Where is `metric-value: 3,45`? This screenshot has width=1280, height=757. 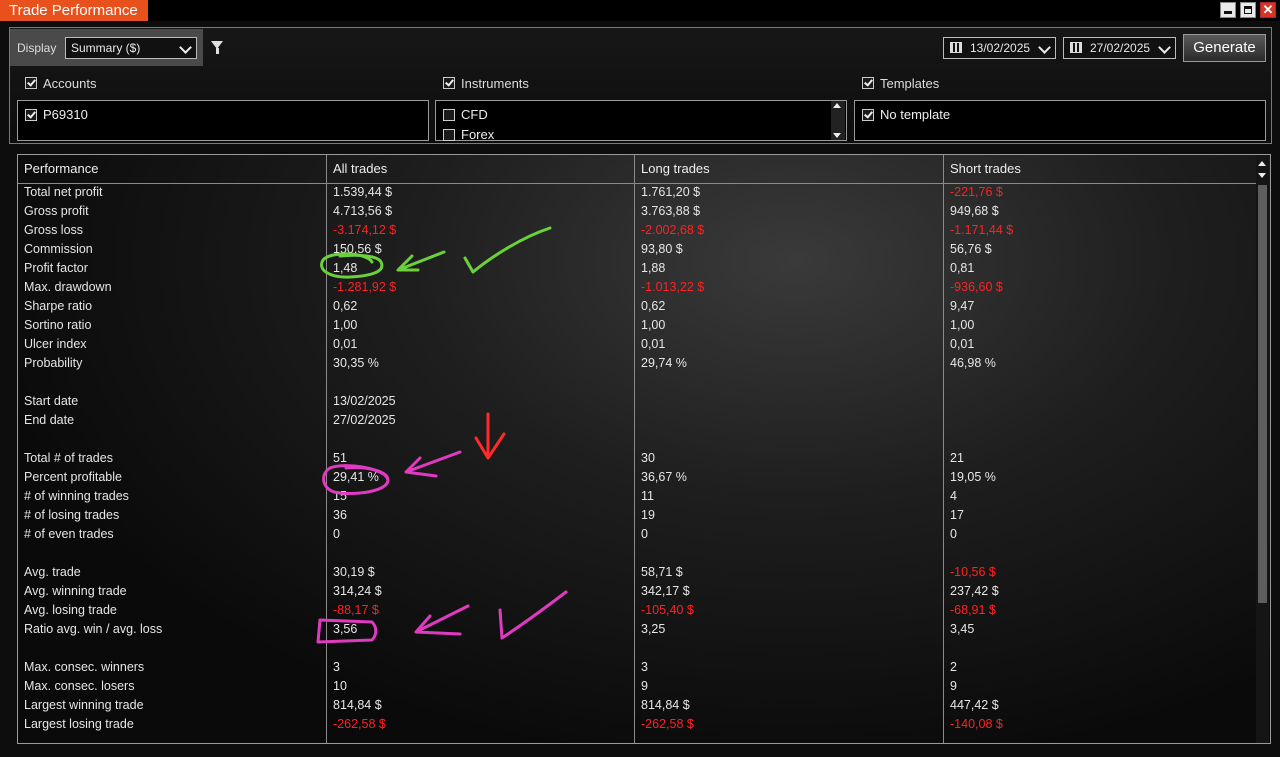 metric-value: 3,45 is located at coordinates (962, 629).